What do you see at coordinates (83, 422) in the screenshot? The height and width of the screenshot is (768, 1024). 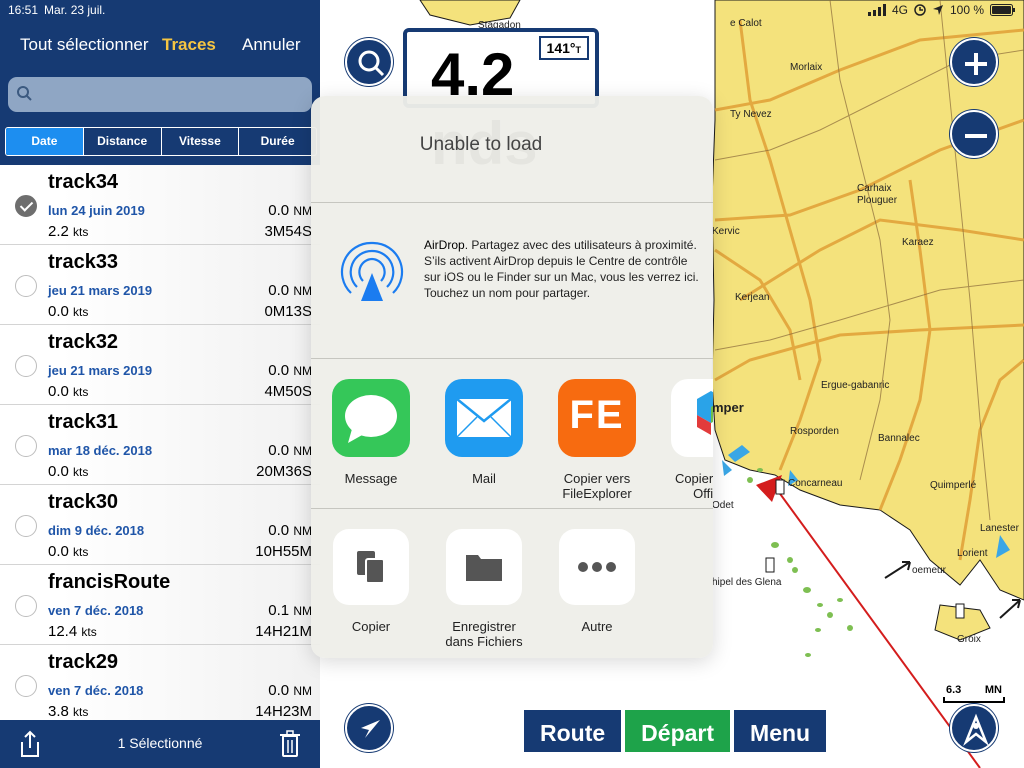 I see `track-name: track31` at bounding box center [83, 422].